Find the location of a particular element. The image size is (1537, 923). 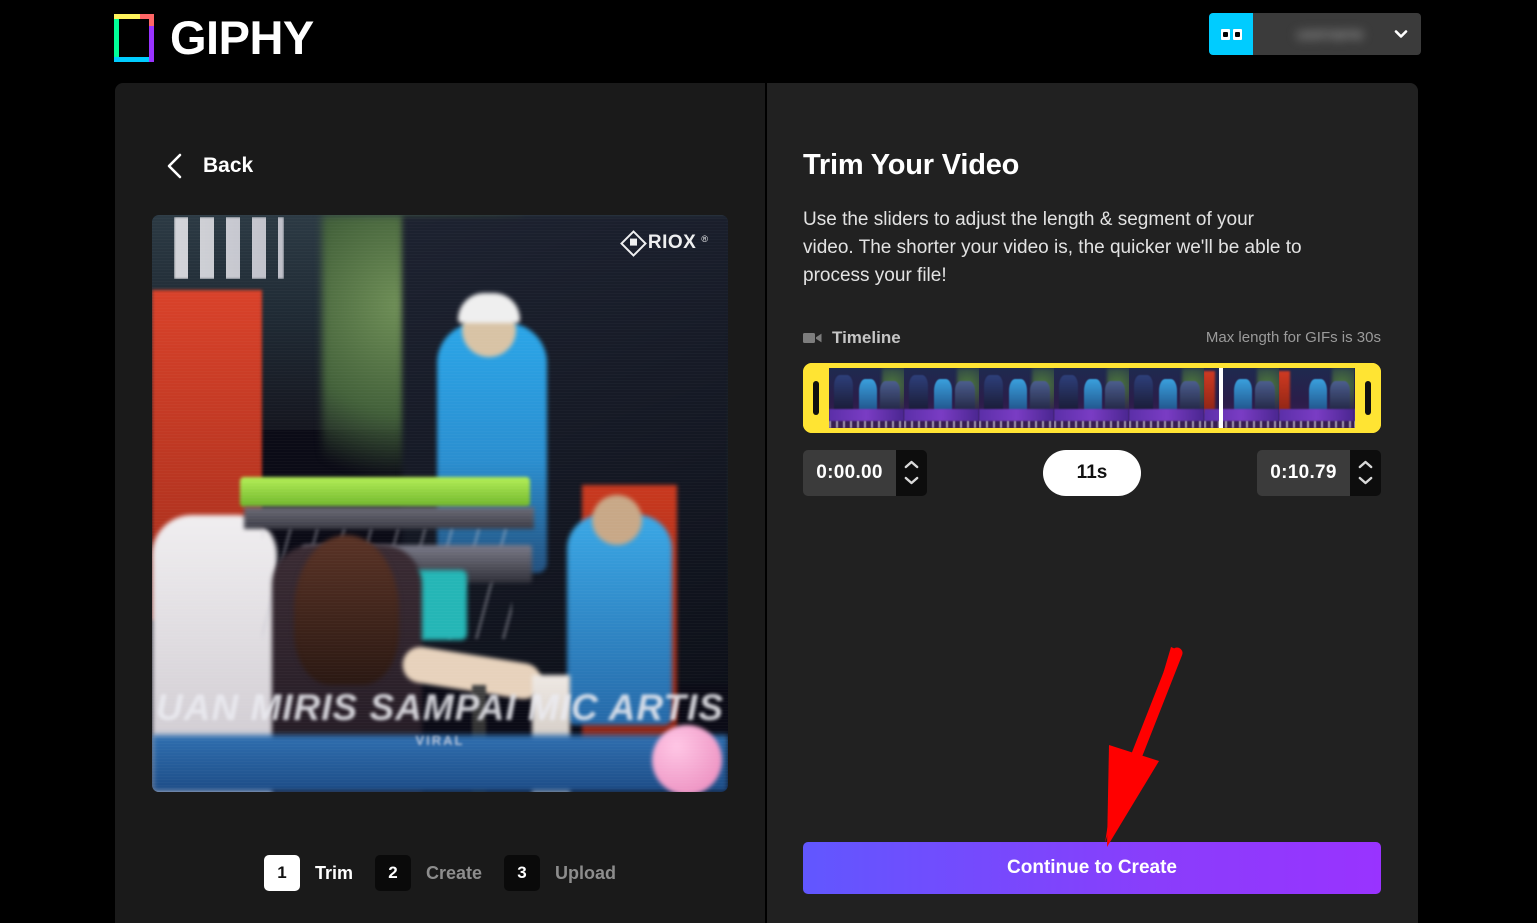

timeline-label: Timeline is located at coordinates (866, 337).